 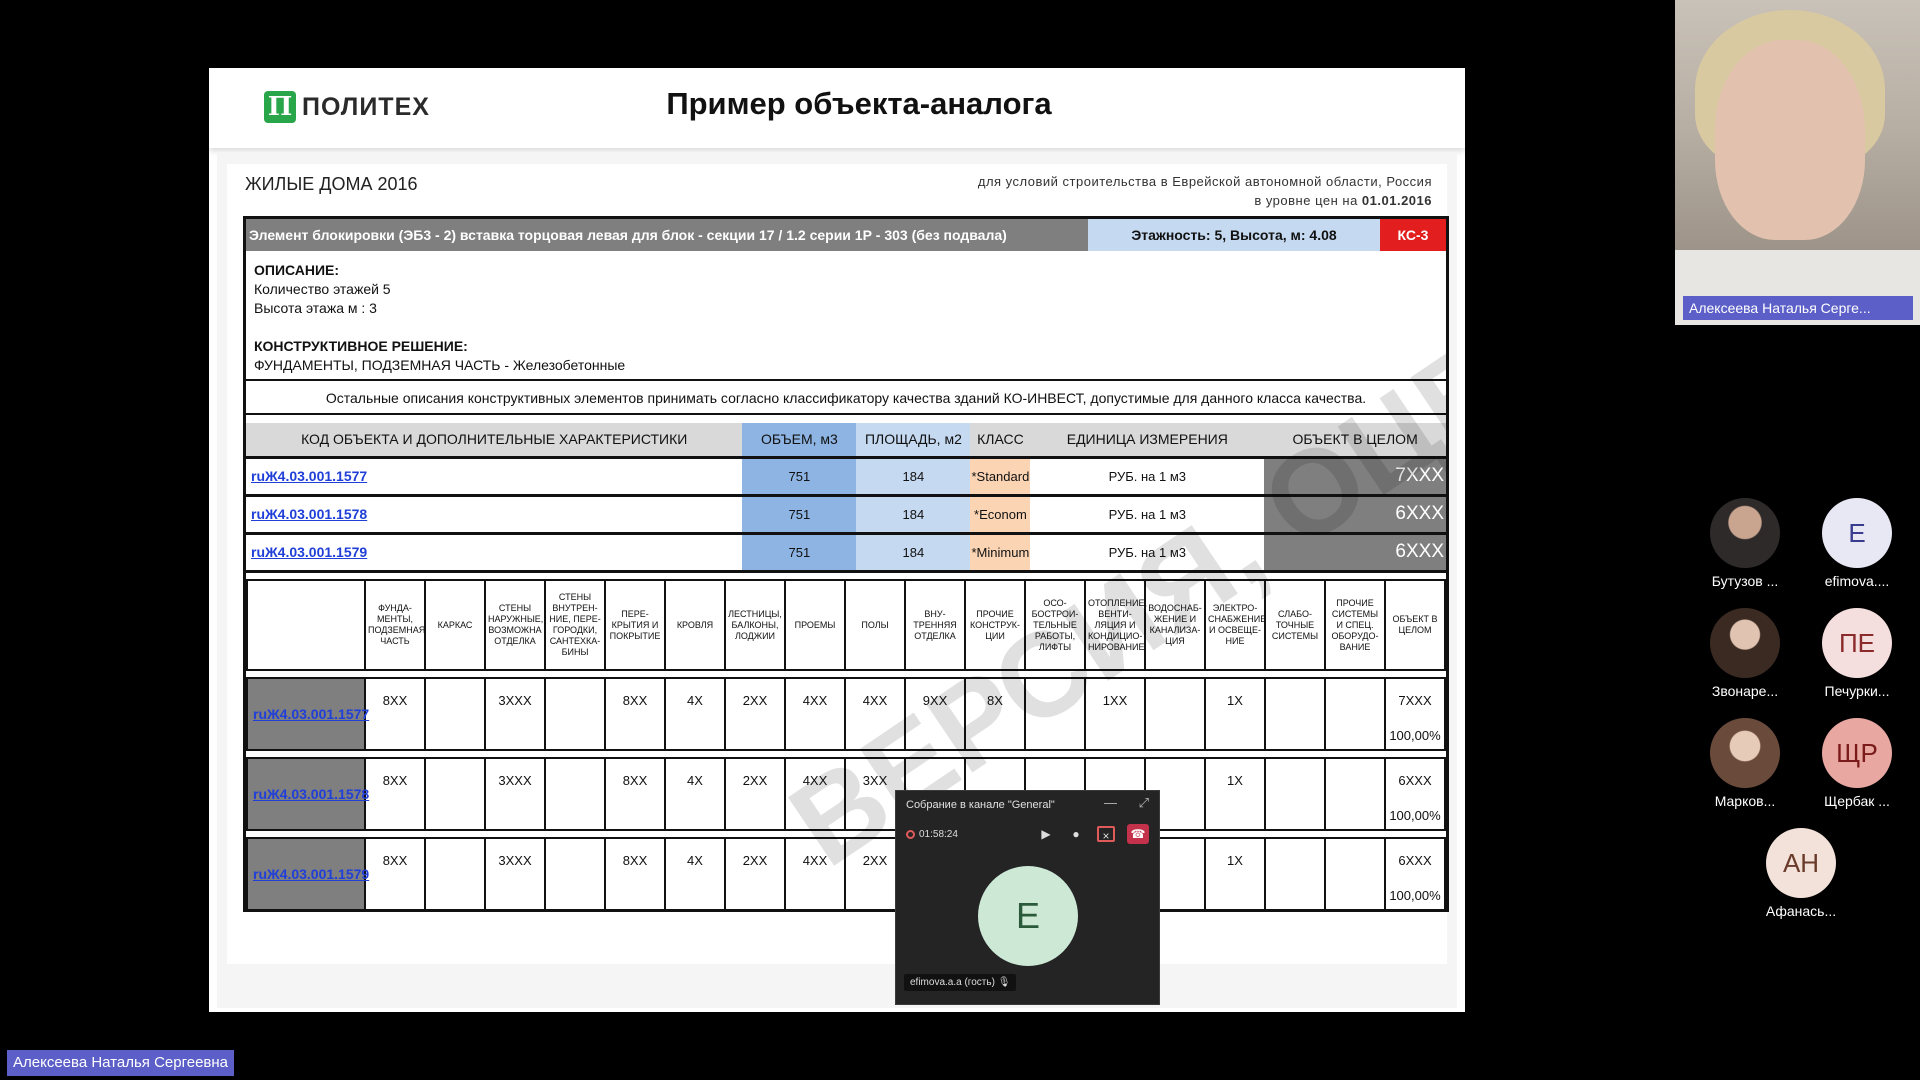 I want to click on politech-logo: Π ПОЛИТЕХ, so click(x=347, y=107).